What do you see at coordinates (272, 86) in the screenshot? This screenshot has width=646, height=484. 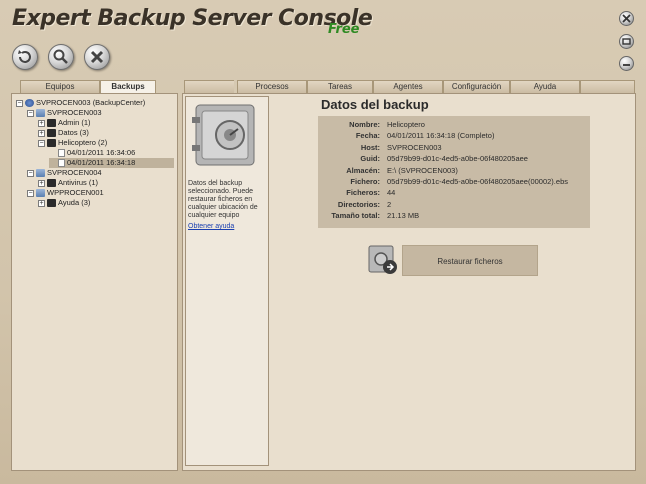 I see `tab-procesos: Procesos` at bounding box center [272, 86].